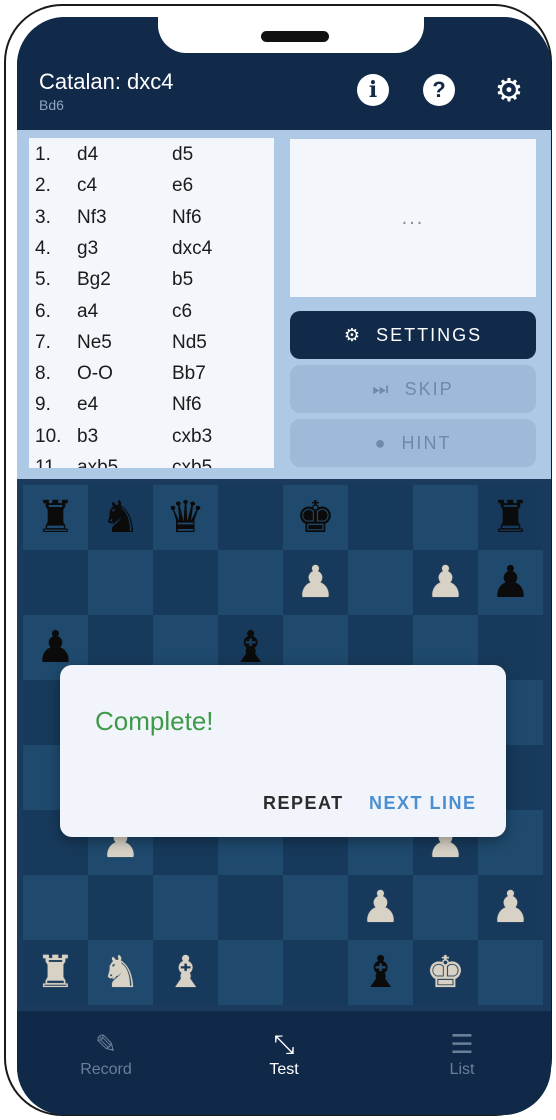  Describe the element at coordinates (185, 517) in the screenshot. I see `black-queen-icon: ♛` at that location.